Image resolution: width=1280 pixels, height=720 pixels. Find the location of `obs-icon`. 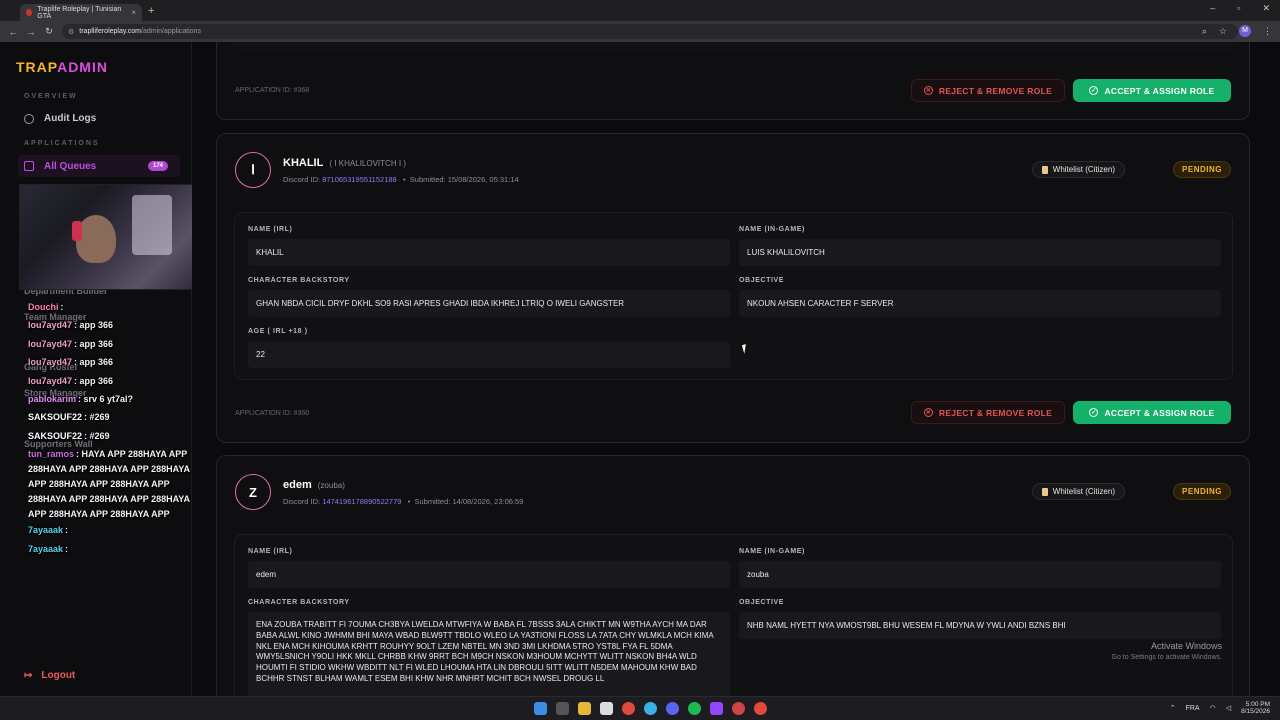

obs-icon is located at coordinates (738, 708).